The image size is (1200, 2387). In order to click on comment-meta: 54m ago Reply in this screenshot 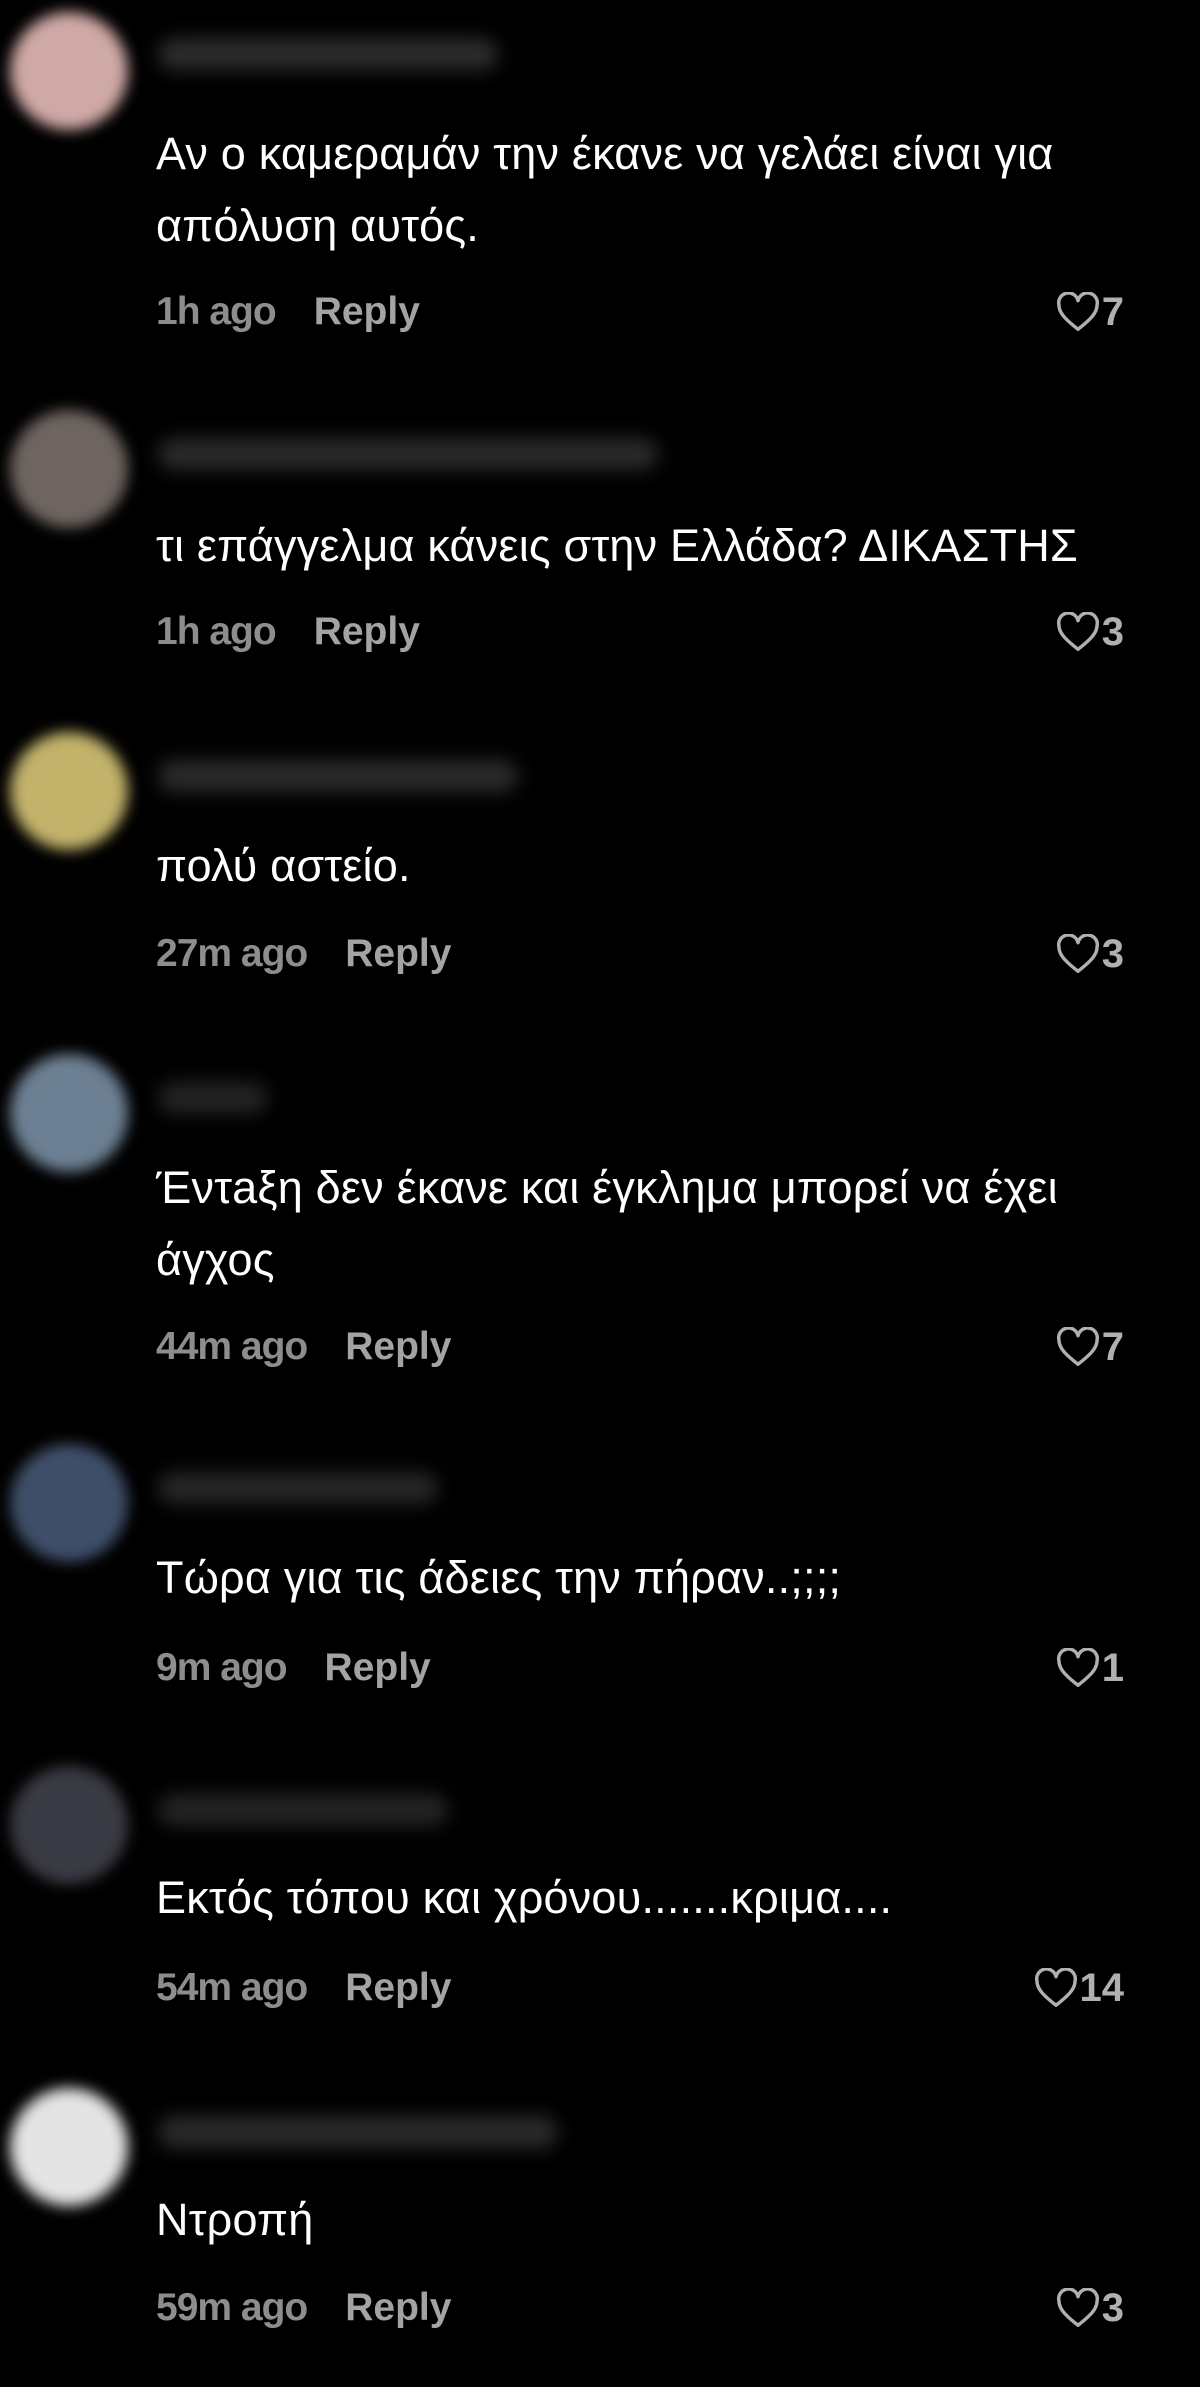, I will do `click(303, 1988)`.